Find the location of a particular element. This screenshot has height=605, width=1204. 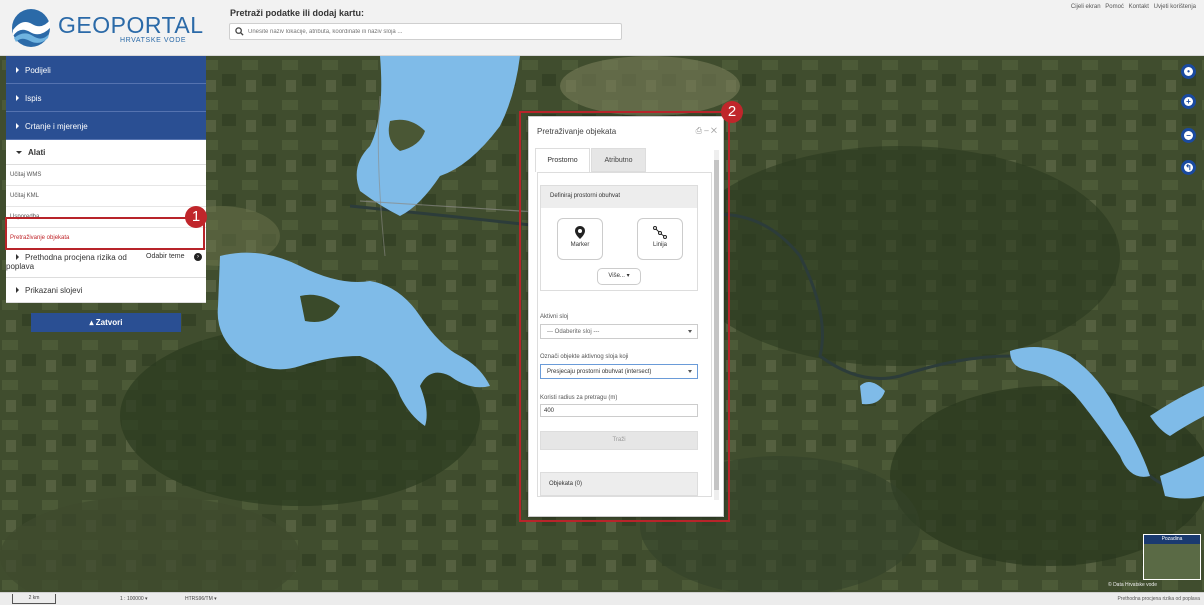

callout-badge-2: 2 is located at coordinates (732, 112).